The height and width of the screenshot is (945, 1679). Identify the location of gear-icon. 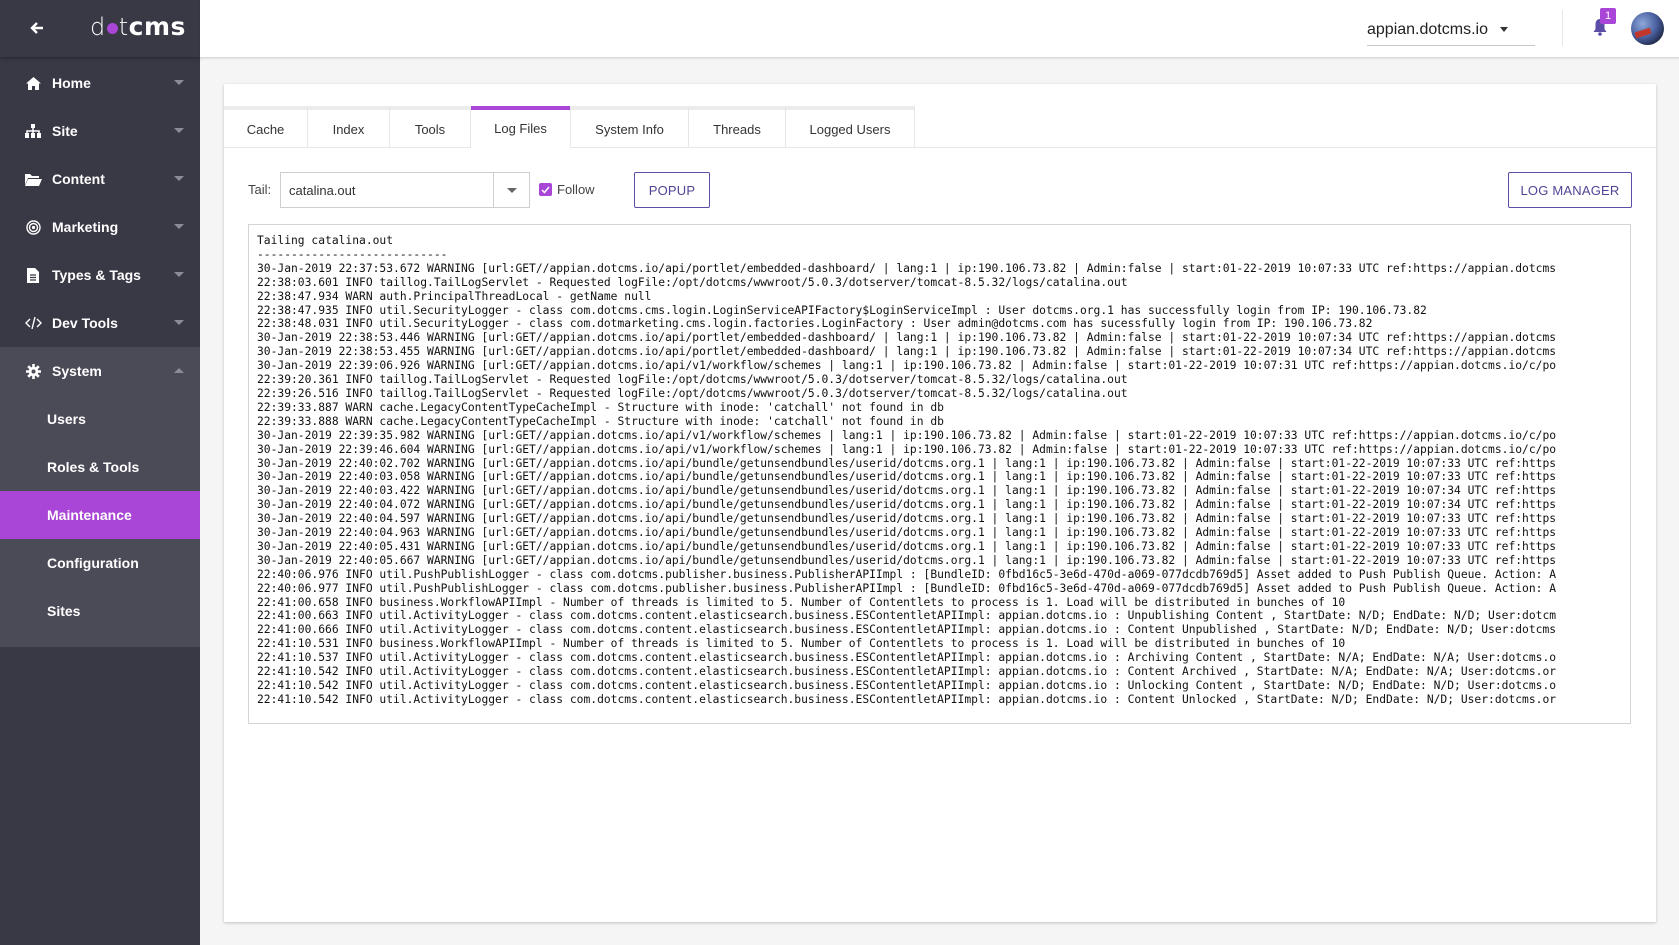
(33, 371).